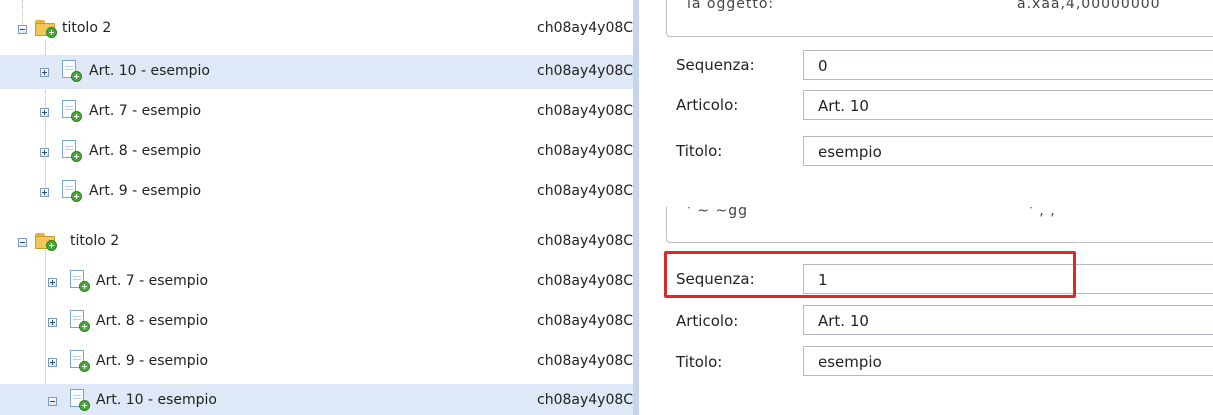  I want to click on fieldset-text: ' , ,, so click(1042, 213).